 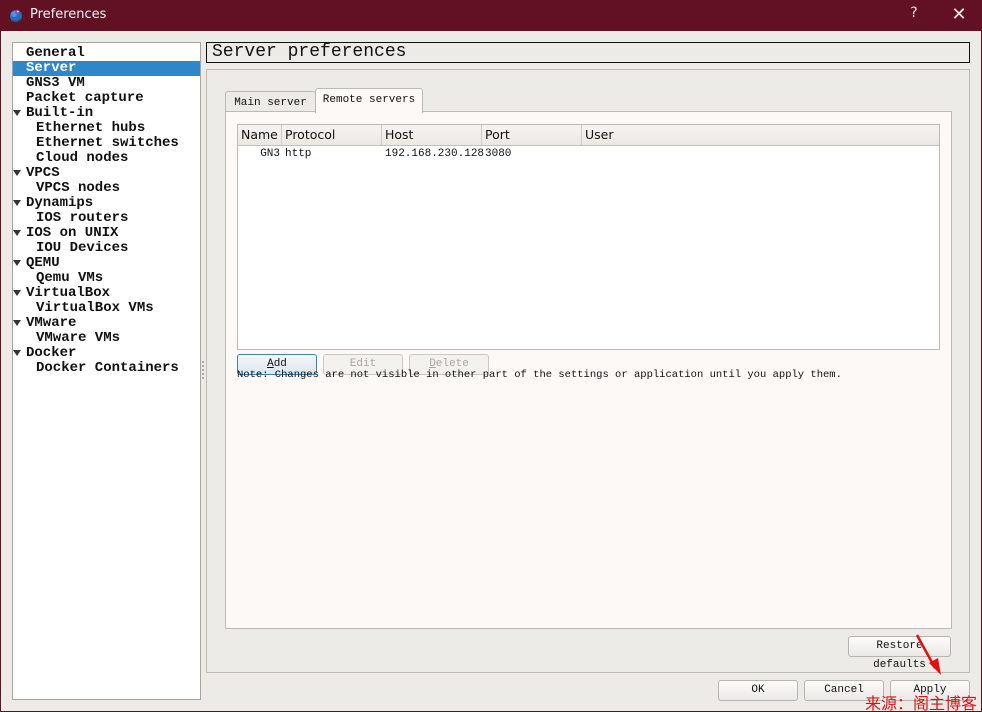 What do you see at coordinates (68, 293) in the screenshot?
I see `sidebar-item-label: VirtualBox` at bounding box center [68, 293].